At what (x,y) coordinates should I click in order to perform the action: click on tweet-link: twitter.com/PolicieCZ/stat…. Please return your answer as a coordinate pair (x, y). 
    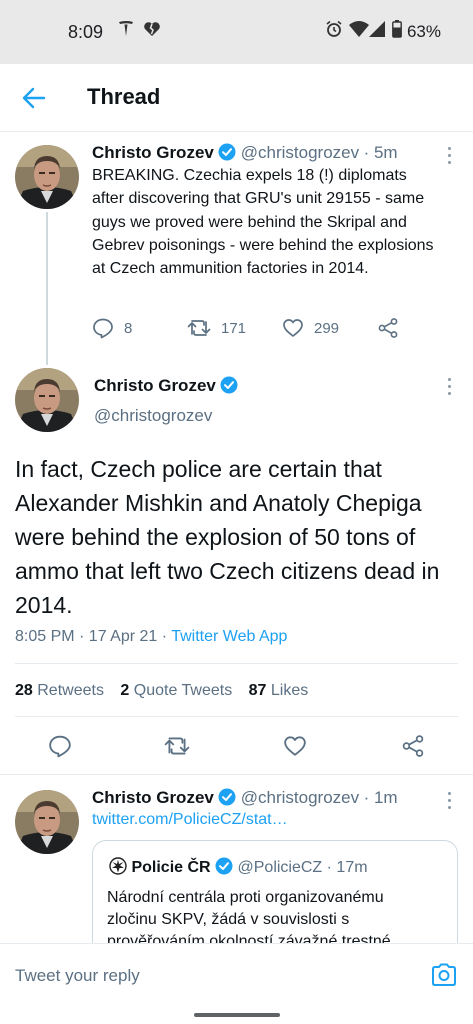
    Looking at the image, I should click on (190, 820).